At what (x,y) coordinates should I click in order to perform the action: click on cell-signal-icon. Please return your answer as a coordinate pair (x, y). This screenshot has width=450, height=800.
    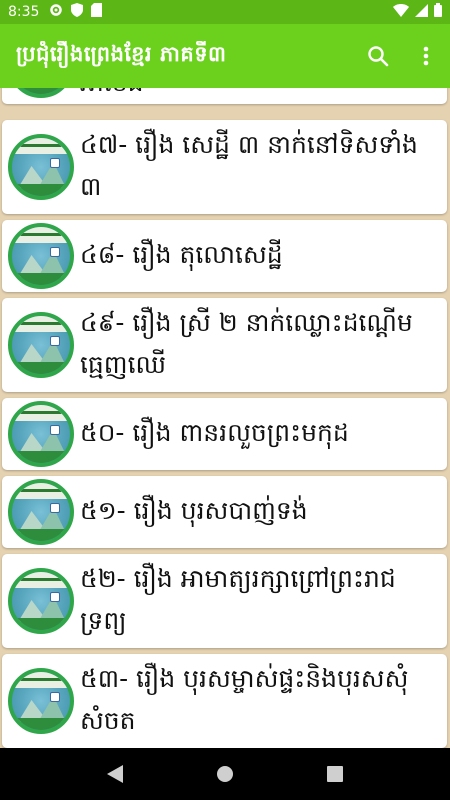
    Looking at the image, I should click on (421, 12).